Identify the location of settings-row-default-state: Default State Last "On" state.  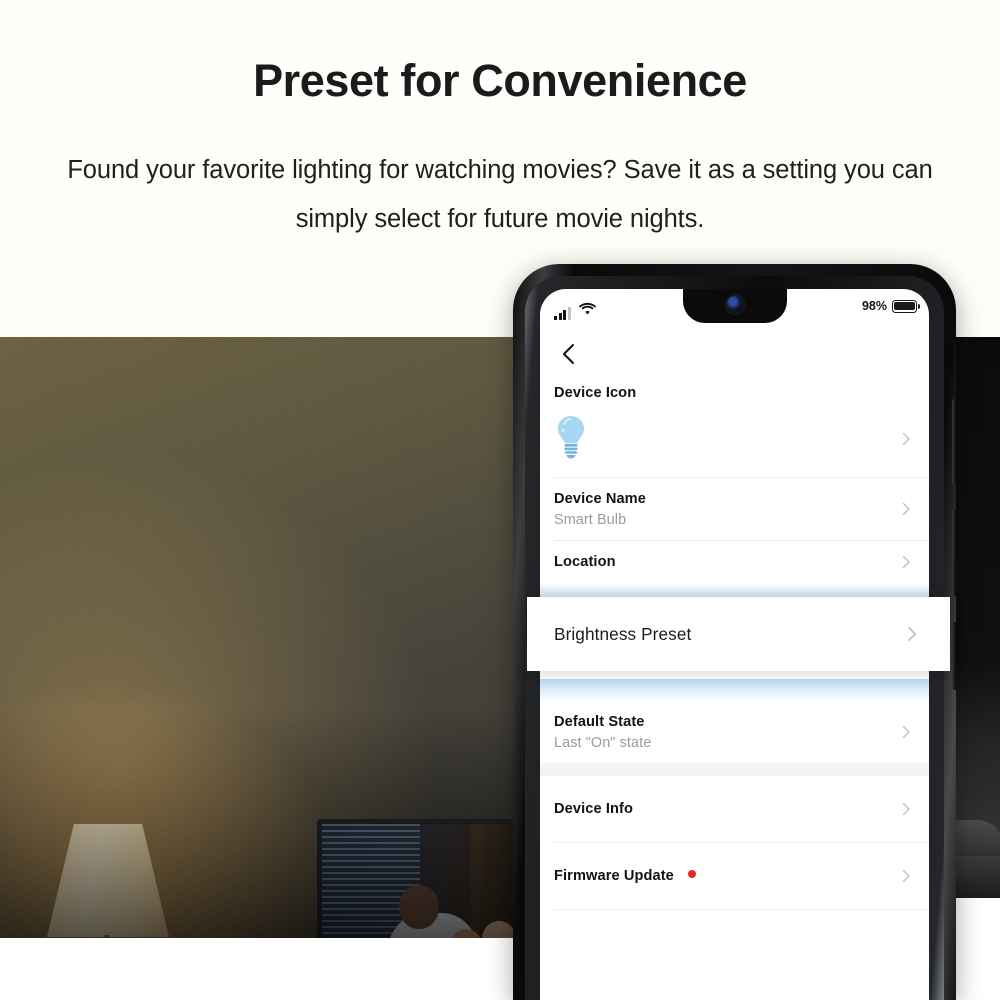
(734, 732).